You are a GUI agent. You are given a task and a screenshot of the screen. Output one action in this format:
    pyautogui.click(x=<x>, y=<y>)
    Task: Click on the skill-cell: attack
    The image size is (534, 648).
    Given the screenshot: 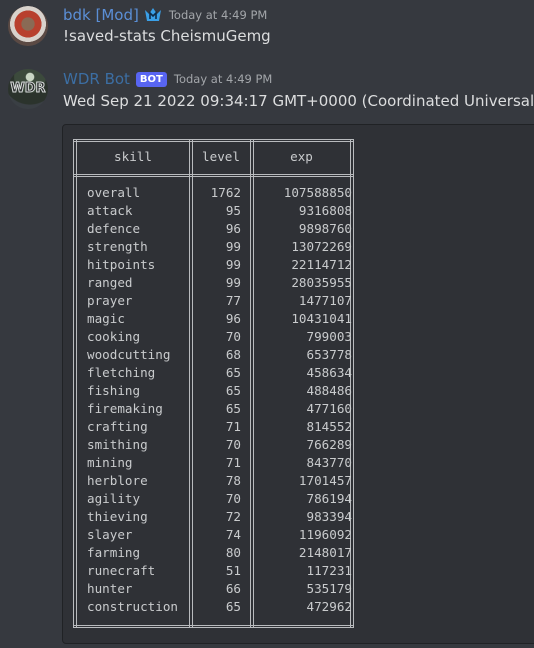 What is the action you would take?
    pyautogui.click(x=110, y=210)
    